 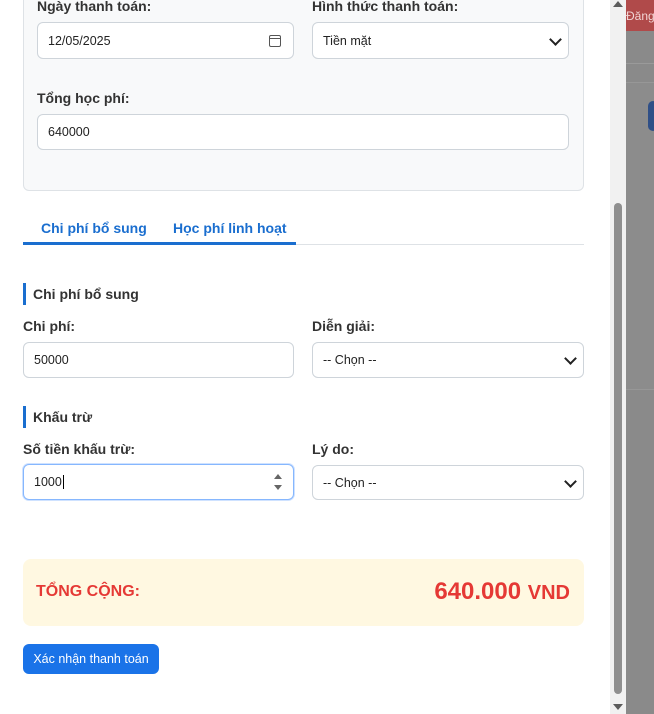 I want to click on deduction-amount-label: Số tiền khấu trừ:, so click(x=79, y=449).